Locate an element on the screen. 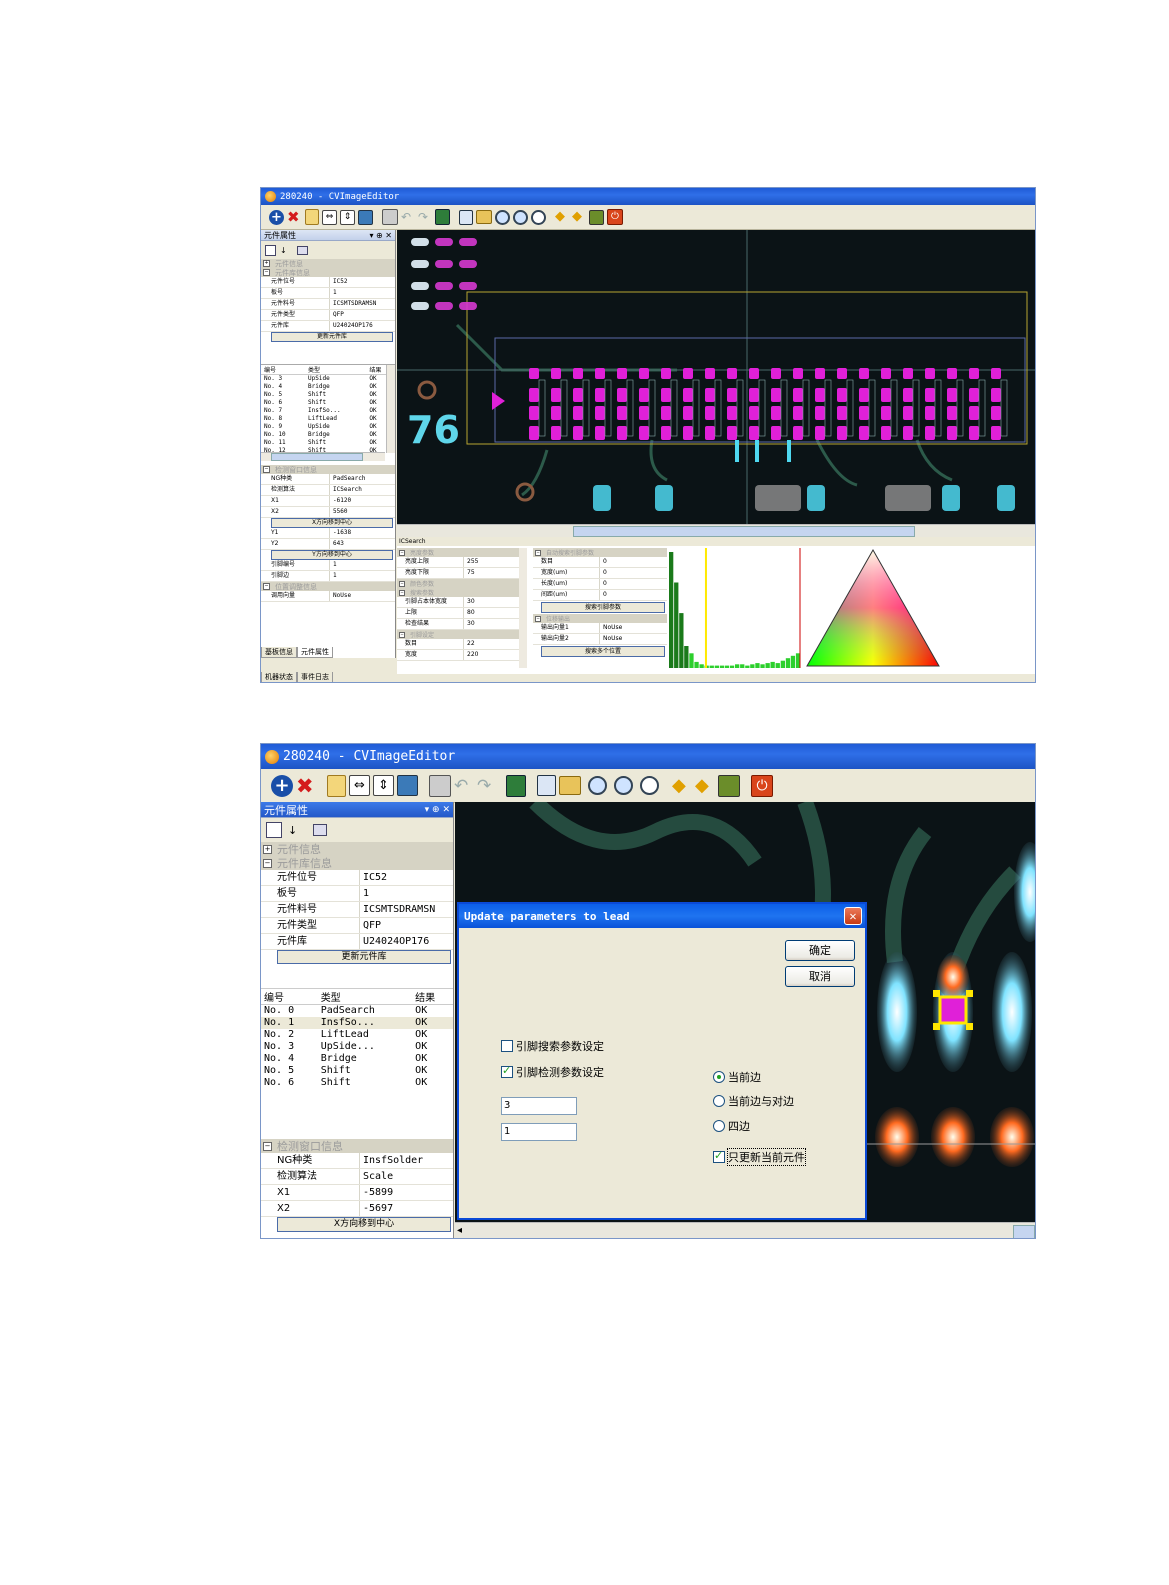  property-row: 元件料号 ICSMTSDRAMSN is located at coordinates (357, 910).